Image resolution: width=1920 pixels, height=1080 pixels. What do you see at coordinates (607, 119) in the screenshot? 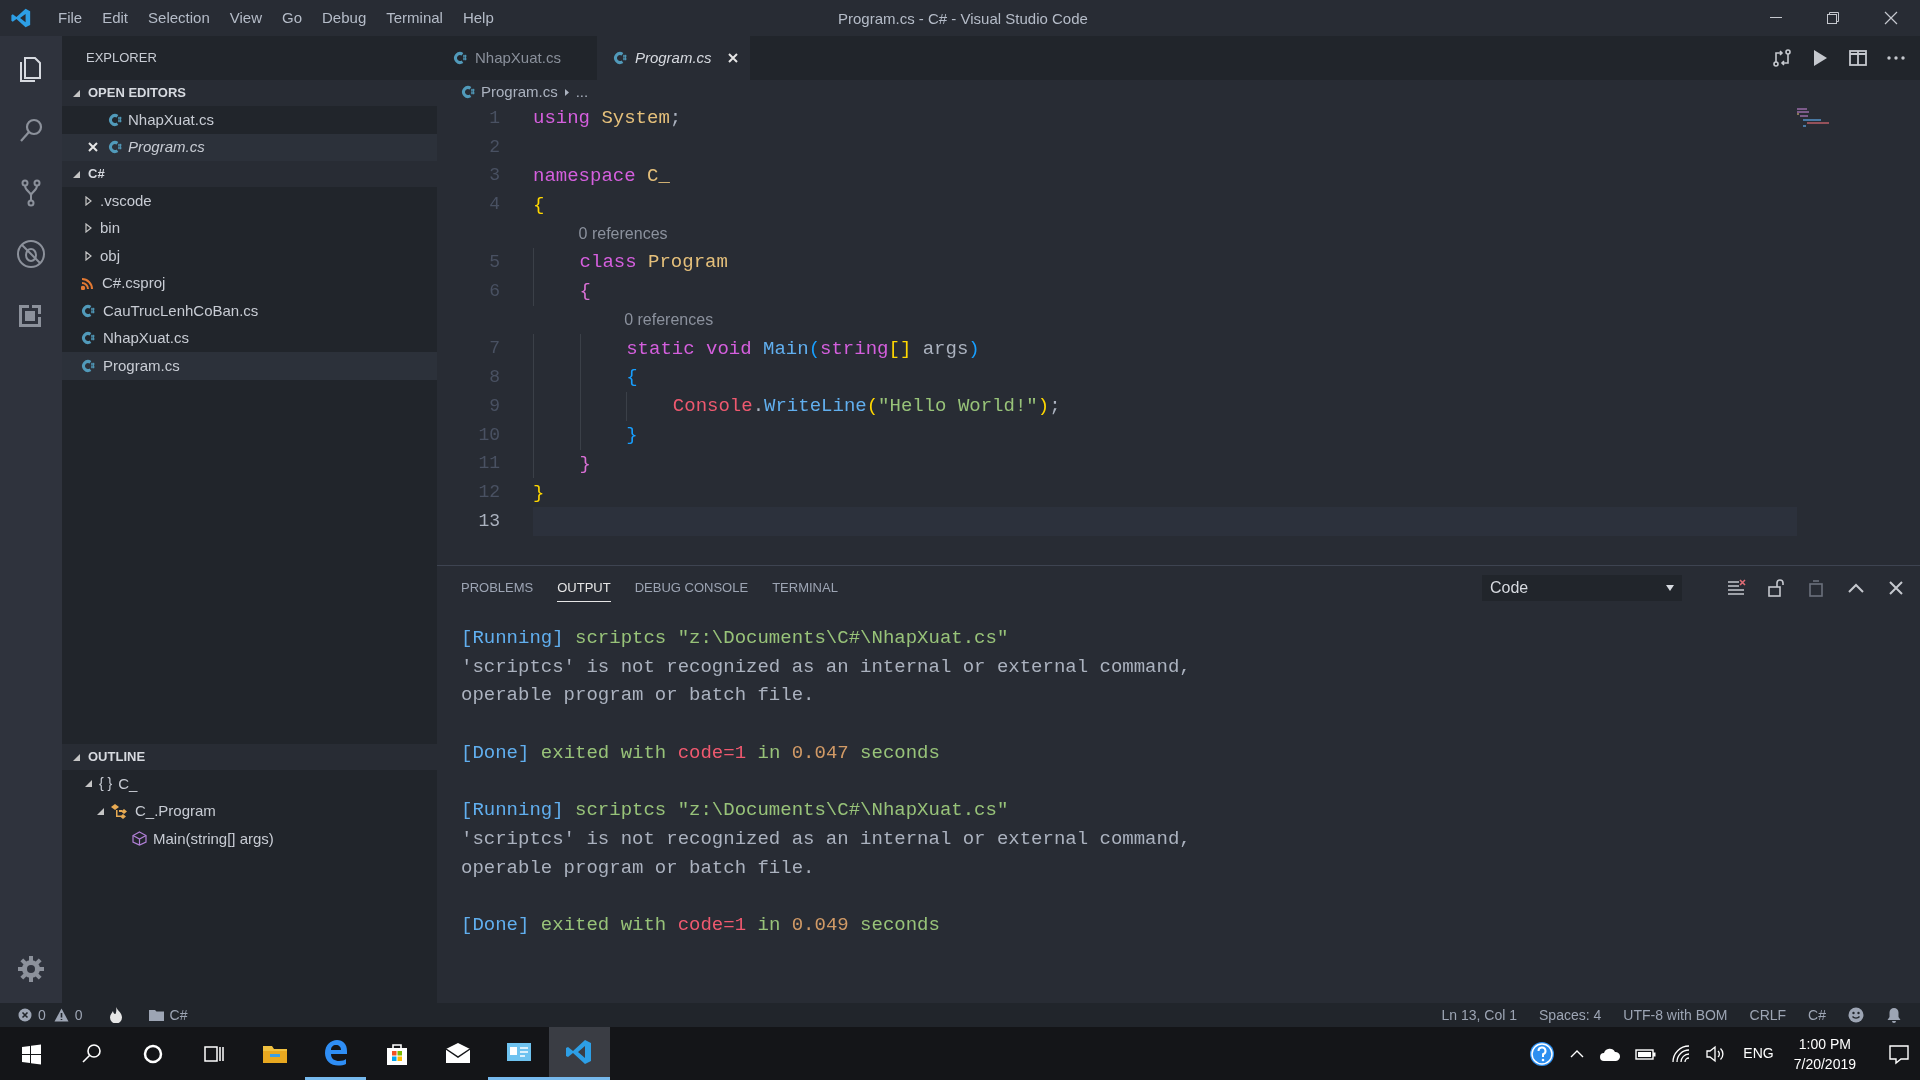
I see `code-line: using System;` at bounding box center [607, 119].